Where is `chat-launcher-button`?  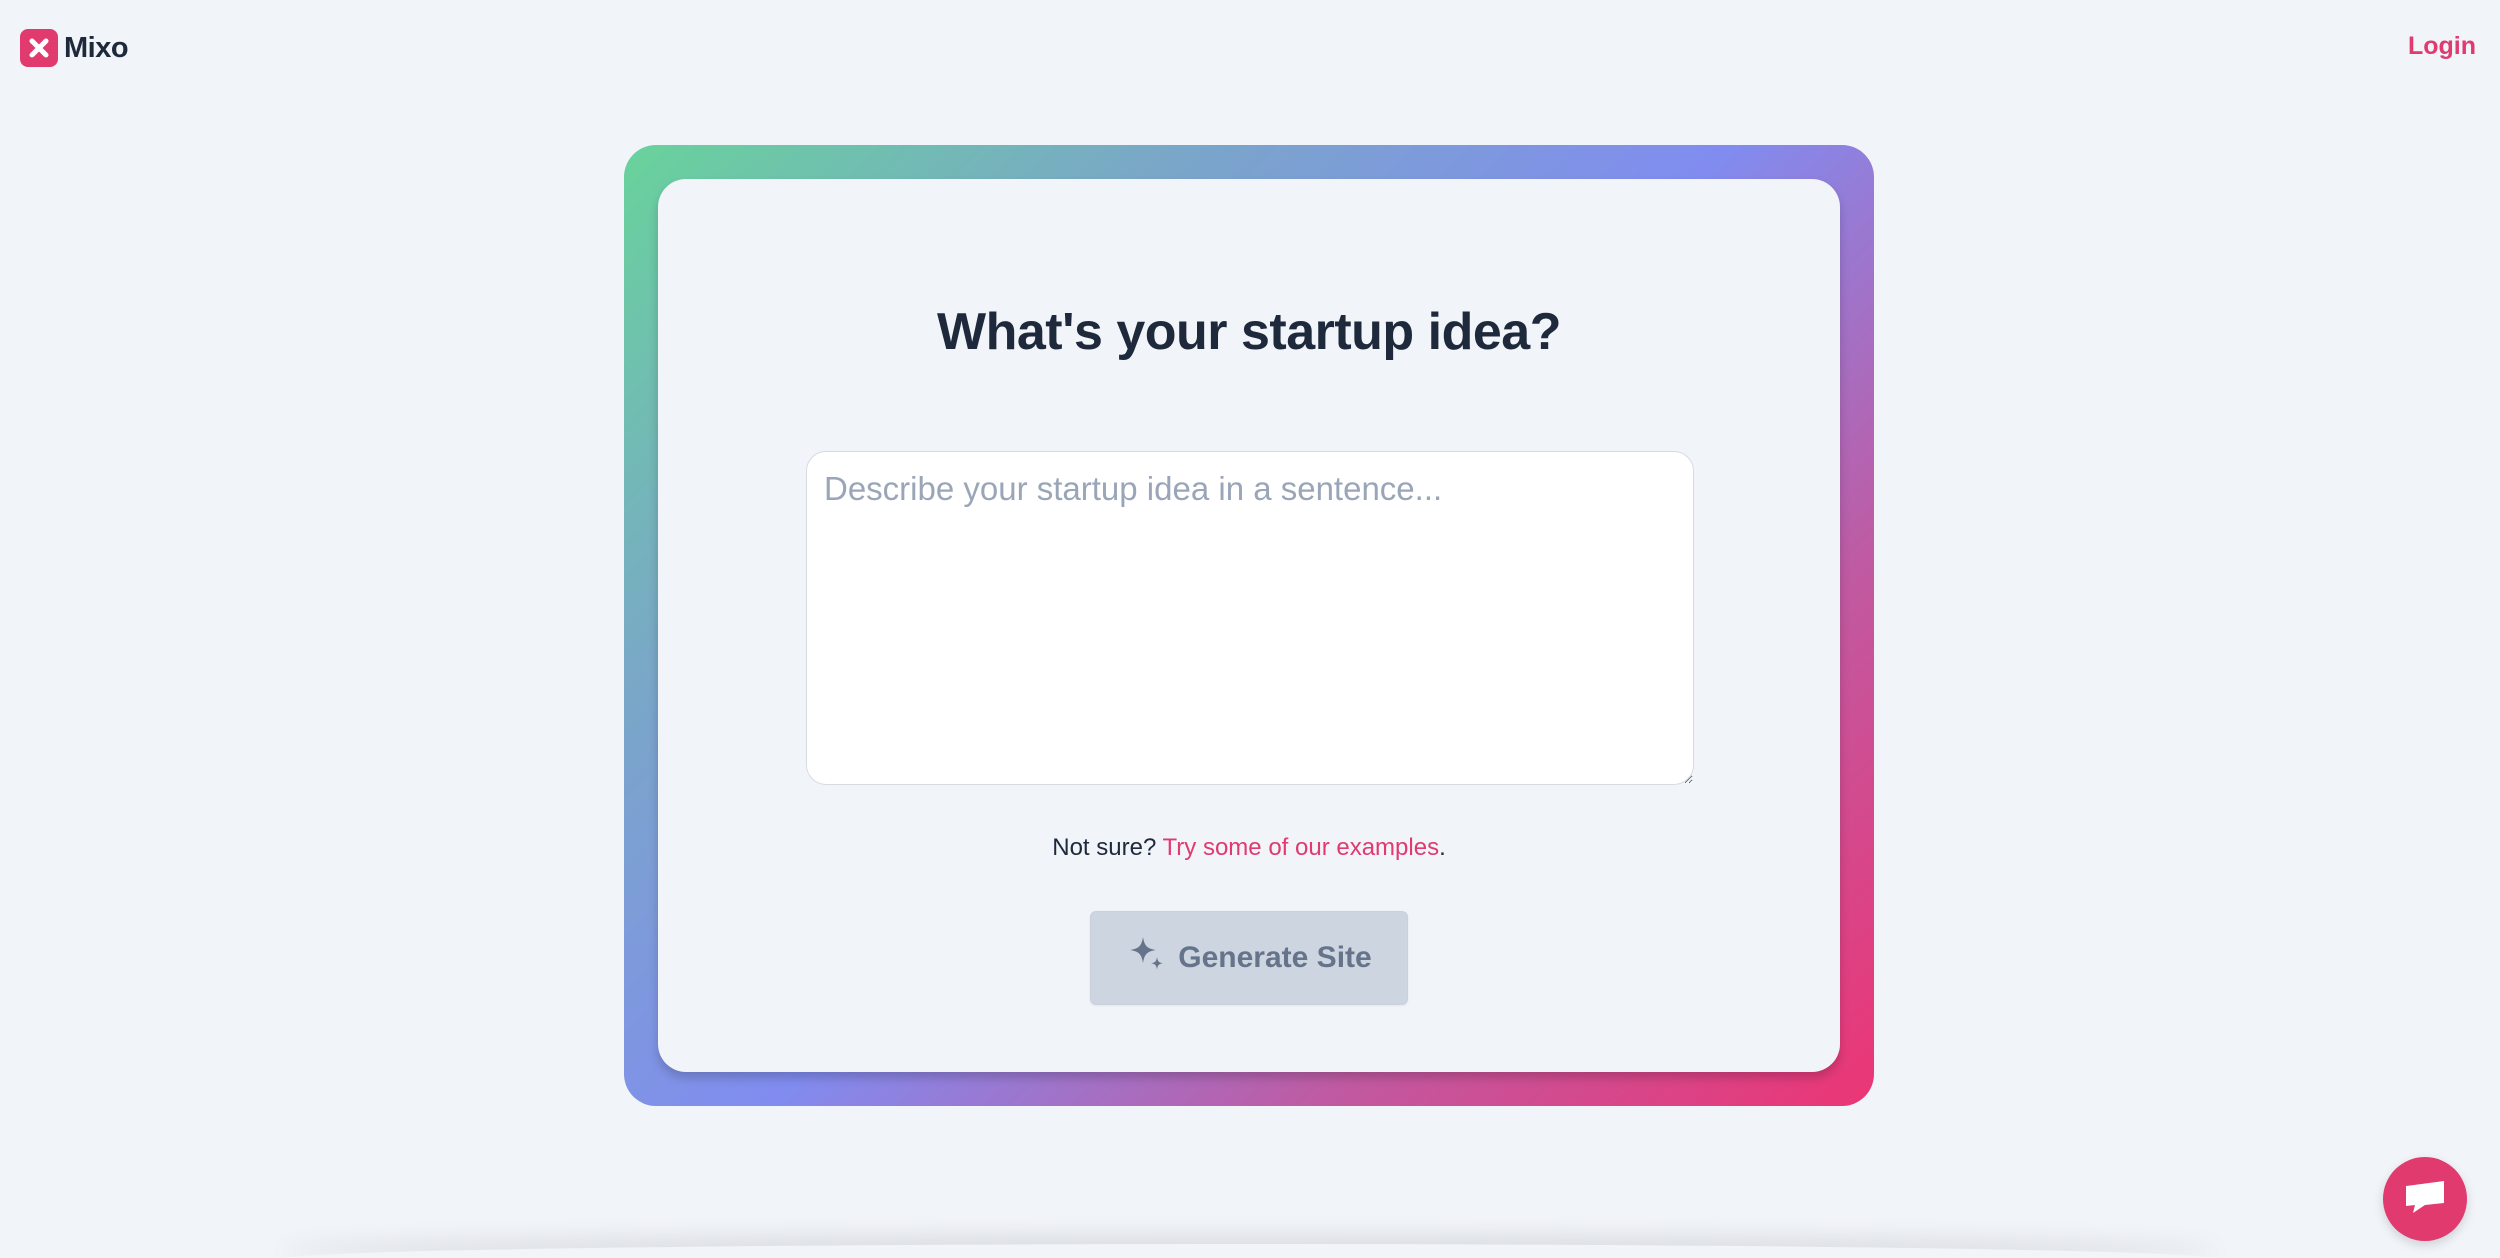
chat-launcher-button is located at coordinates (2425, 1199).